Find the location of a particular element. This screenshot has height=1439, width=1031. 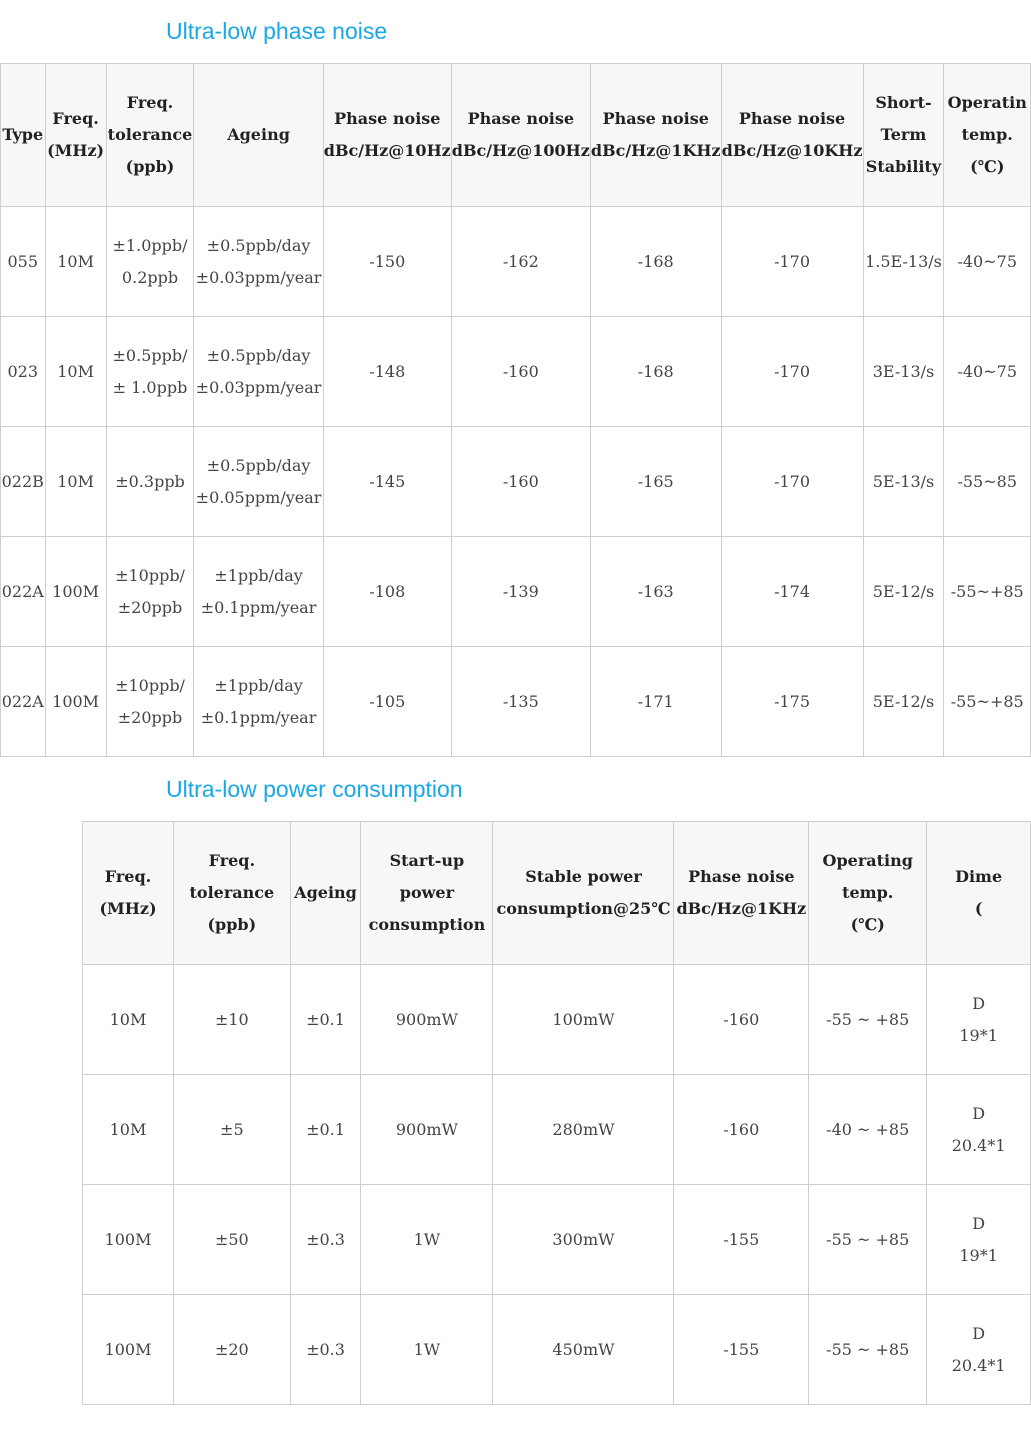

table-cell: 023 is located at coordinates (23, 371).